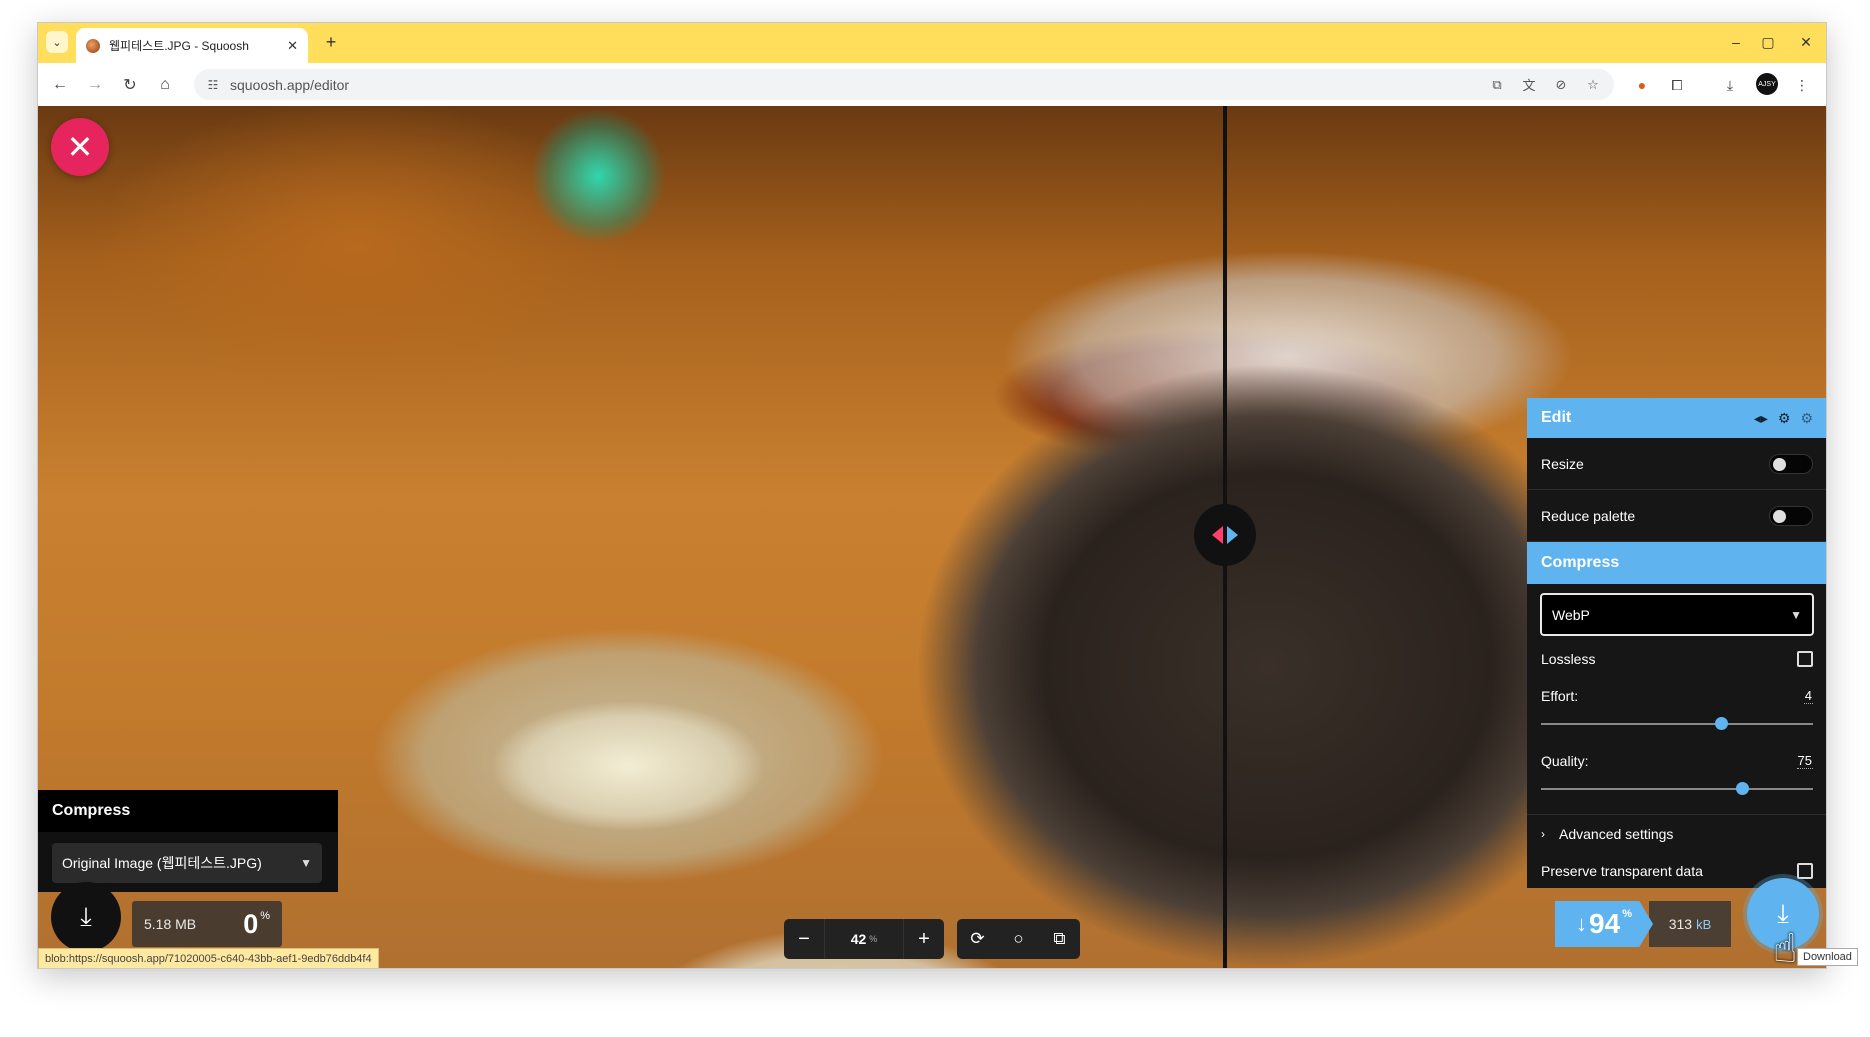  I want to click on left-panel-title: Compress, so click(188, 811).